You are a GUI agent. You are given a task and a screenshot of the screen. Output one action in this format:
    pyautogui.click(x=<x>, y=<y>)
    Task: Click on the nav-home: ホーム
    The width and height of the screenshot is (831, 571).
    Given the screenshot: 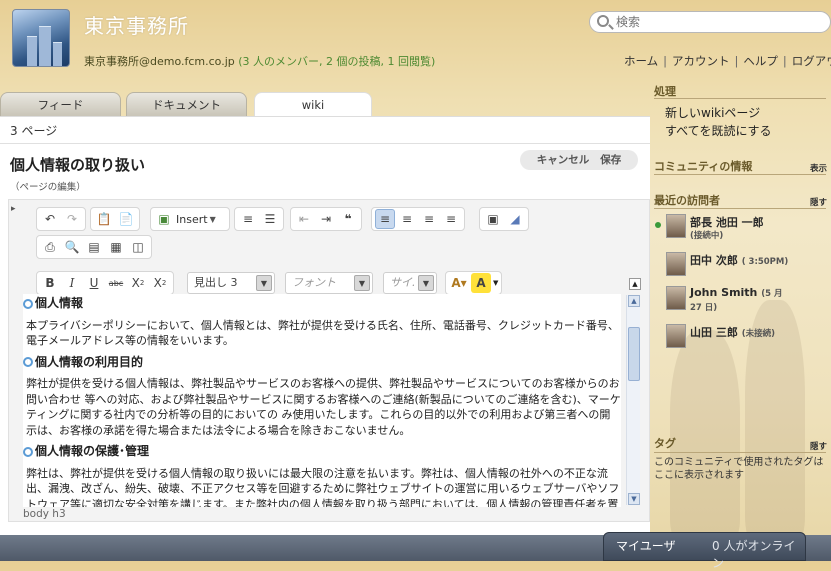 What is the action you would take?
    pyautogui.click(x=641, y=61)
    